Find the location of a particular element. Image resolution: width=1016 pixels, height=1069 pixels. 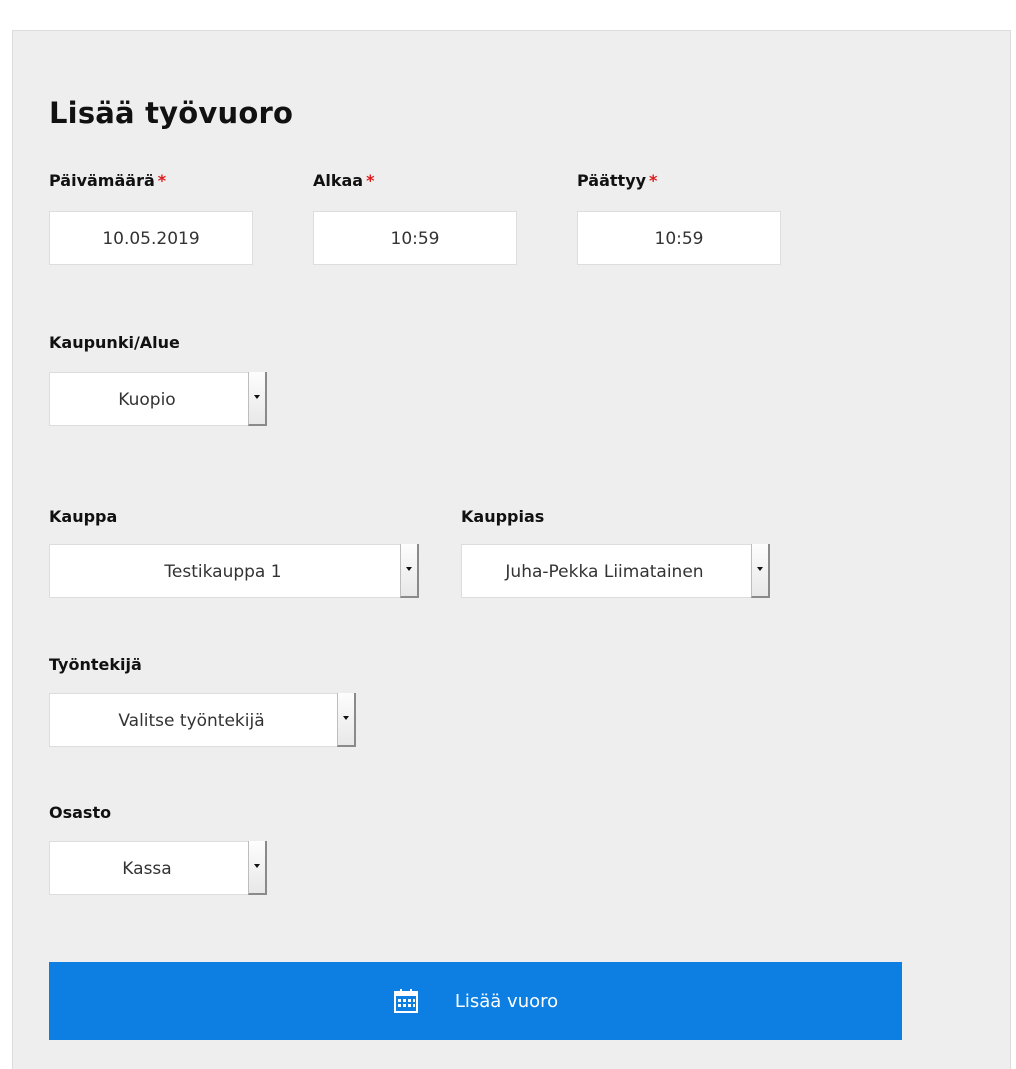

department-dropdown-button is located at coordinates (257, 868).